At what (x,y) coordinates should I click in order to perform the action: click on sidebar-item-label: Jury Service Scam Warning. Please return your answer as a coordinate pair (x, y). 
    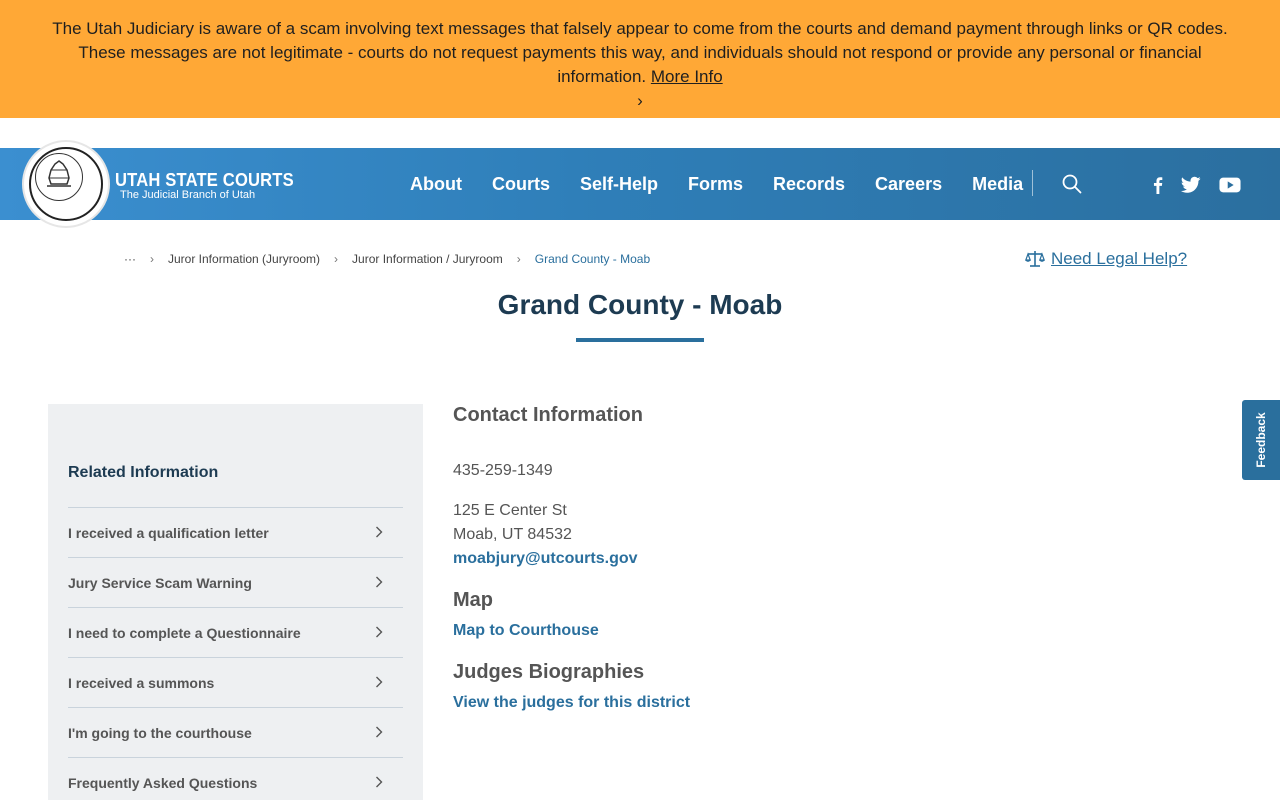
    Looking at the image, I should click on (160, 582).